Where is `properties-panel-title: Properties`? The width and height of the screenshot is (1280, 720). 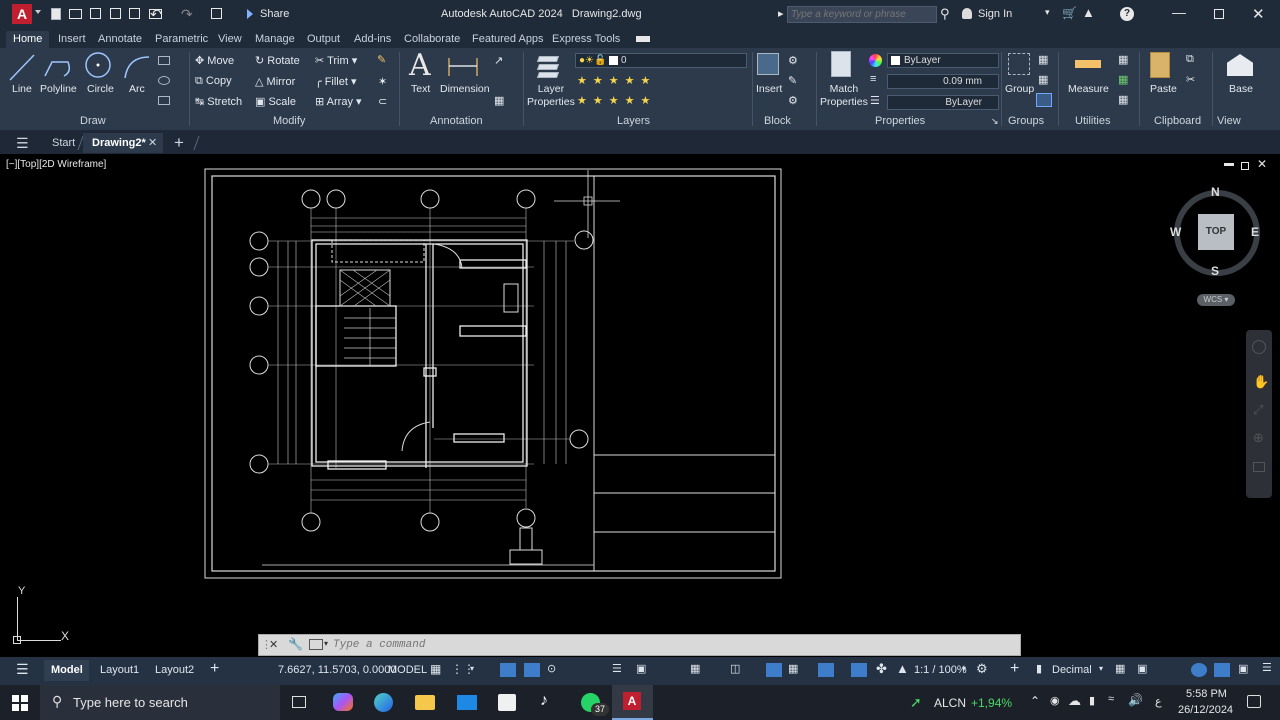
properties-panel-title: Properties is located at coordinates (900, 121).